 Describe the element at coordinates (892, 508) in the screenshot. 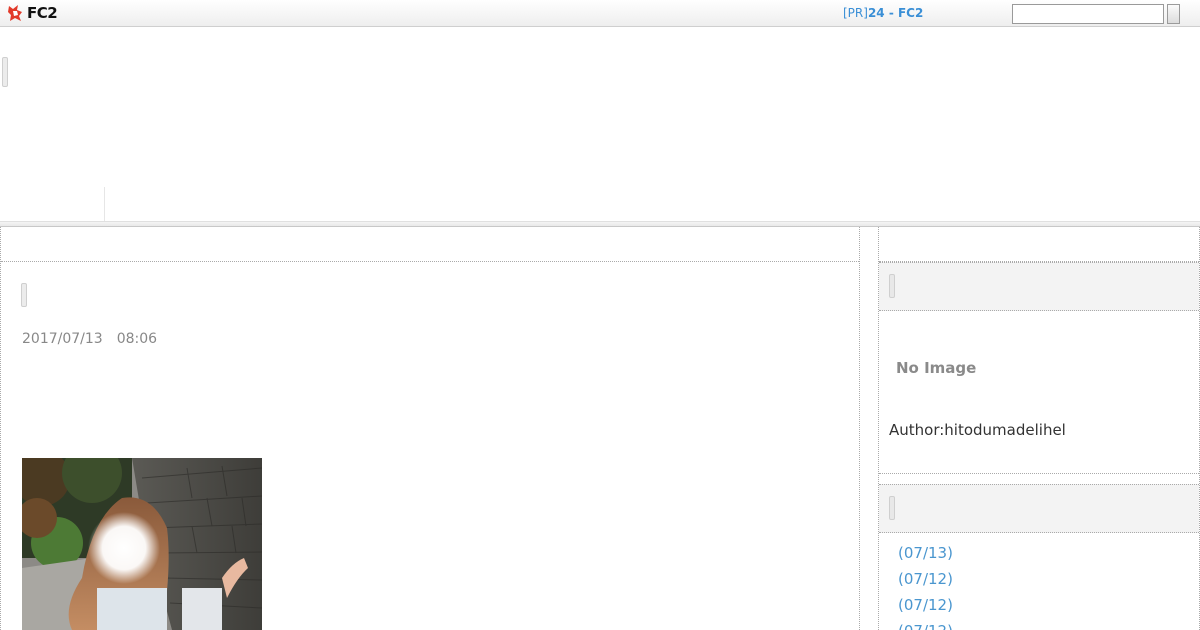

I see `recent-entries-title-placeholder` at that location.